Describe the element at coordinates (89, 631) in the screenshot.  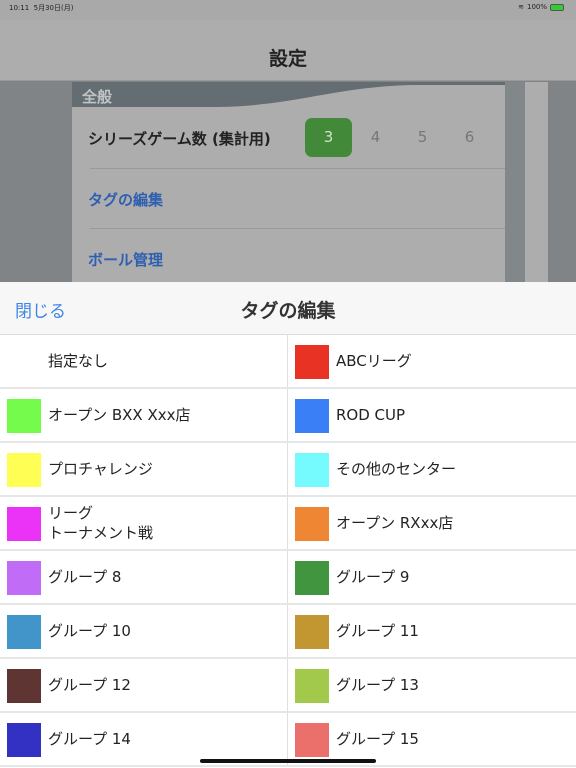
I see `tag-label: グループ 10` at that location.